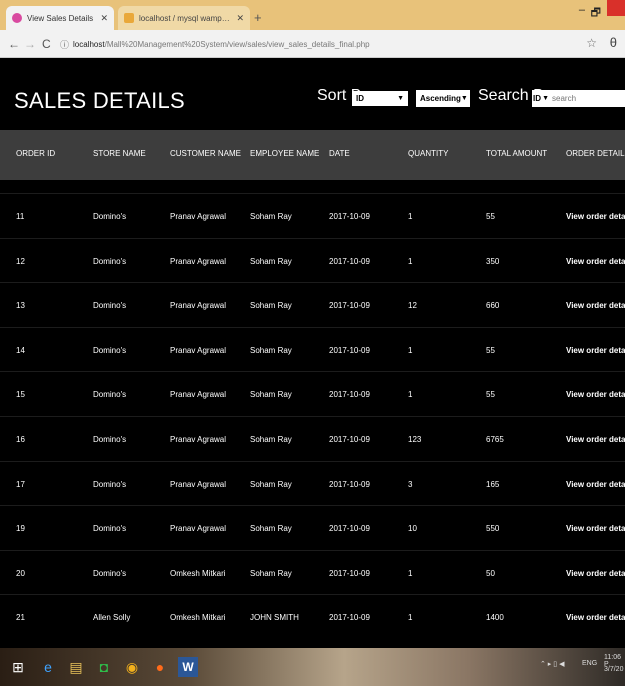 The image size is (625, 686). I want to click on chrome-icon: ◉, so click(132, 667).